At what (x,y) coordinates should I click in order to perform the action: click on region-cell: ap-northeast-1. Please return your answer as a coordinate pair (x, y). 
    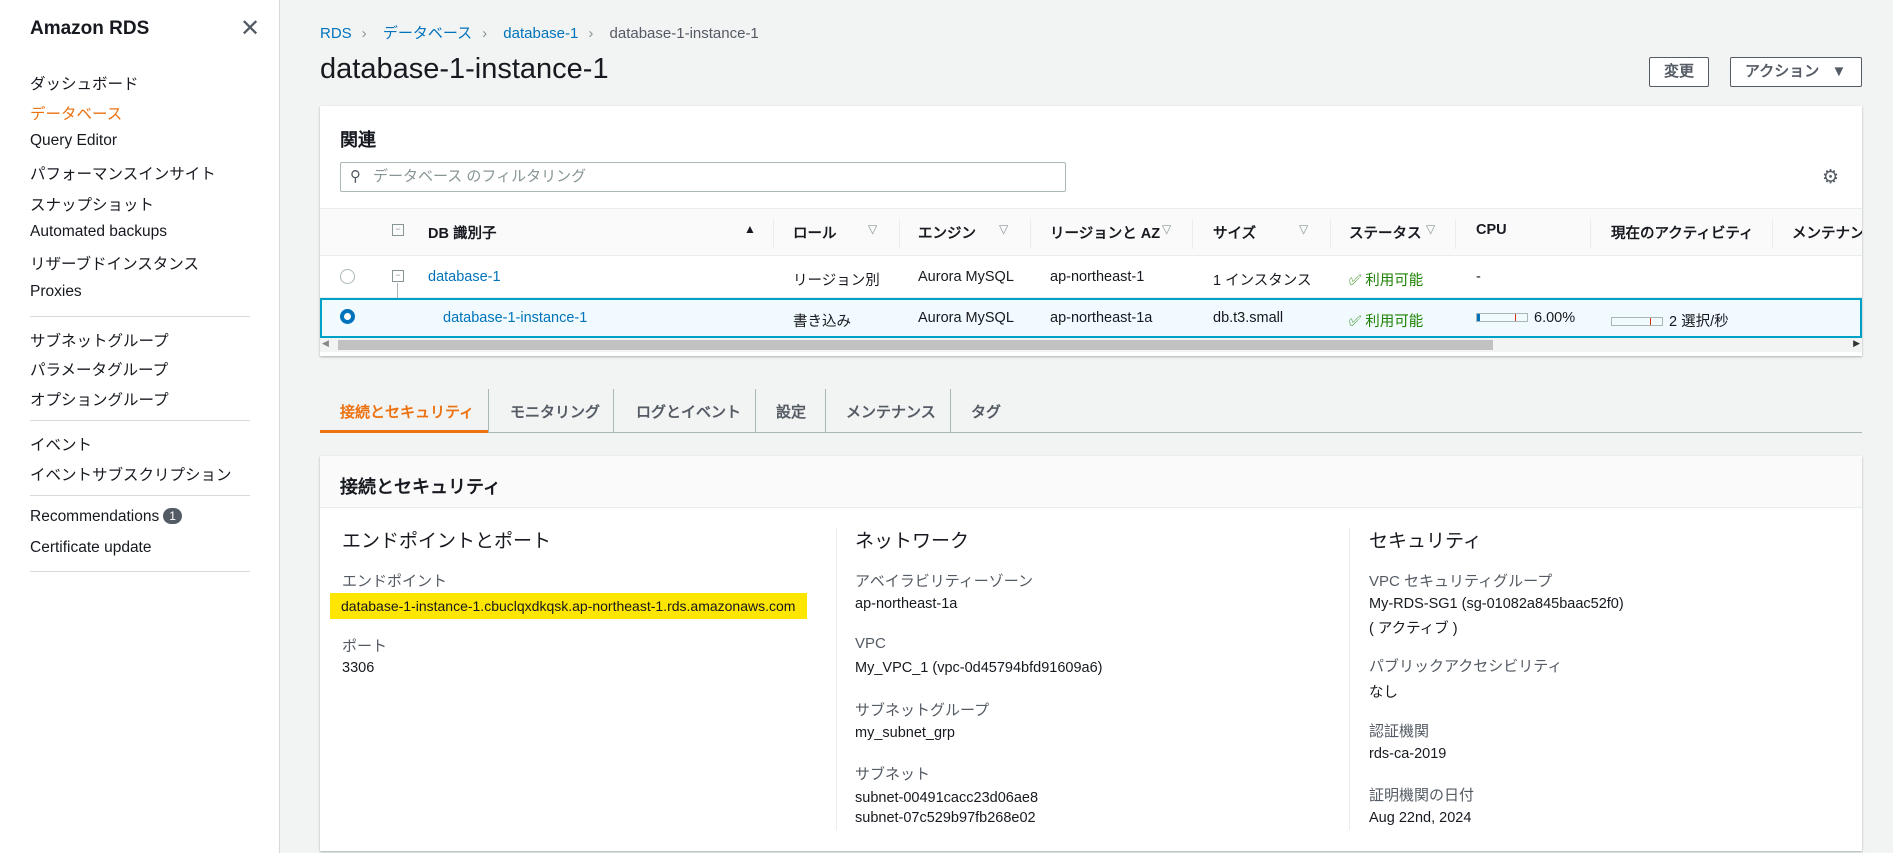
    Looking at the image, I should click on (1097, 277).